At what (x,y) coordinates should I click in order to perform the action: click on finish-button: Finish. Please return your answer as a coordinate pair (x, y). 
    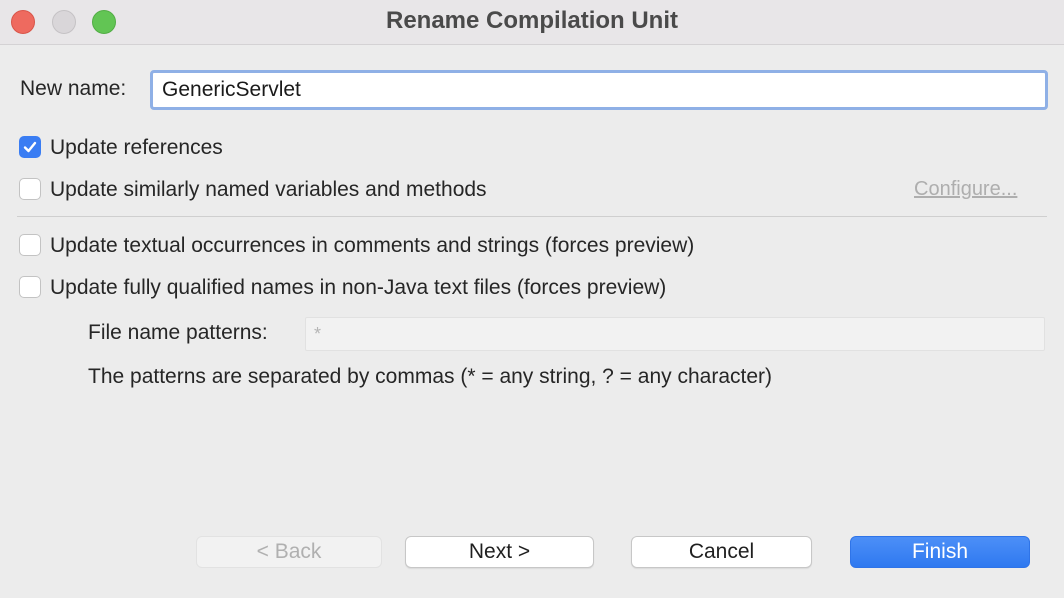
    Looking at the image, I should click on (940, 552).